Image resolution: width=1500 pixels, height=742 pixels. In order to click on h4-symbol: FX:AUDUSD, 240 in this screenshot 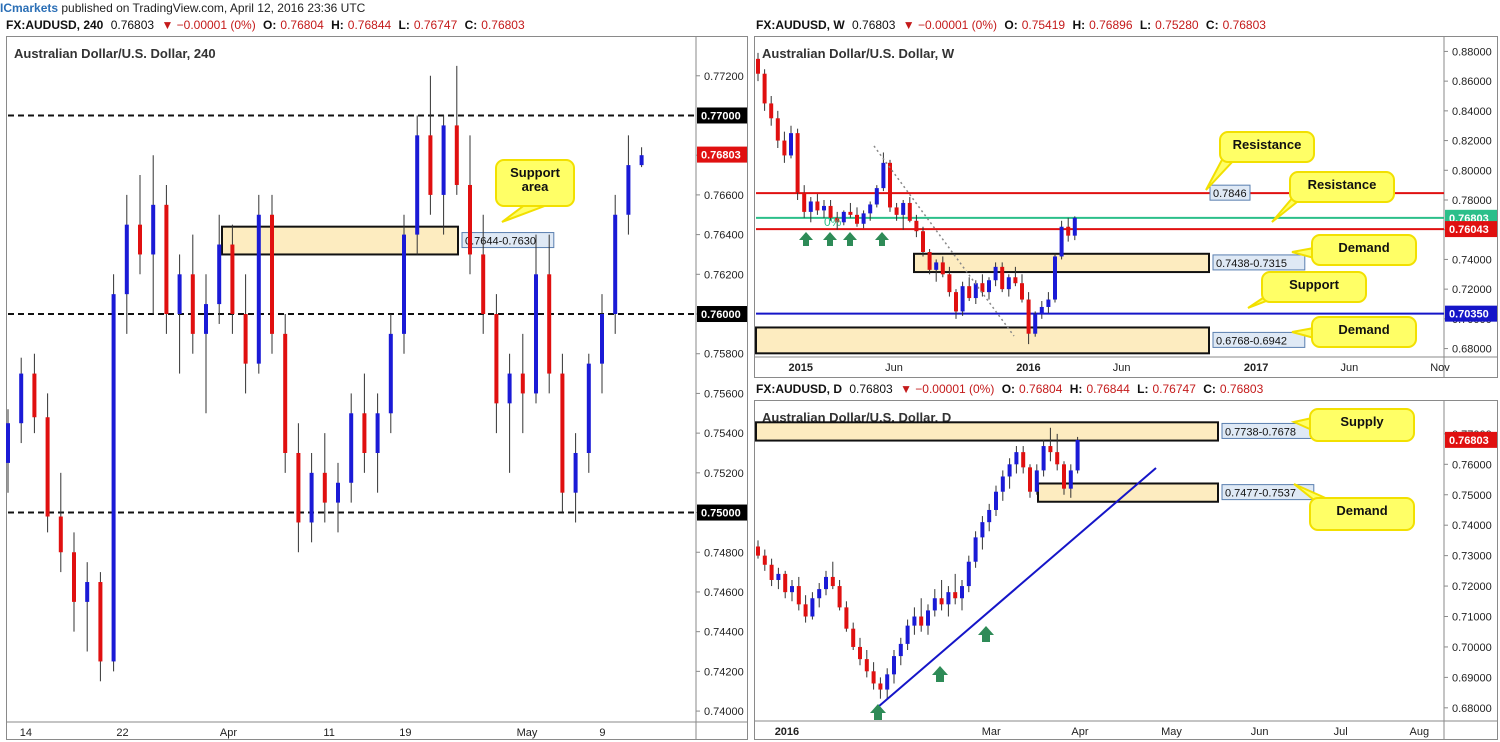, I will do `click(54, 25)`.